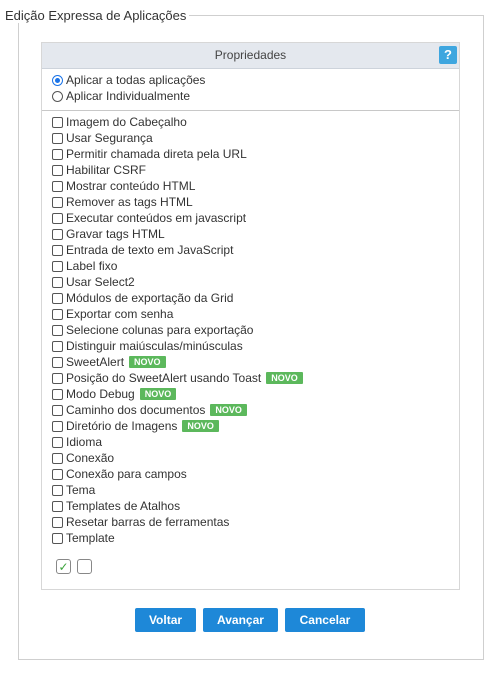  I want to click on option-row: Conexão, so click(255, 458).